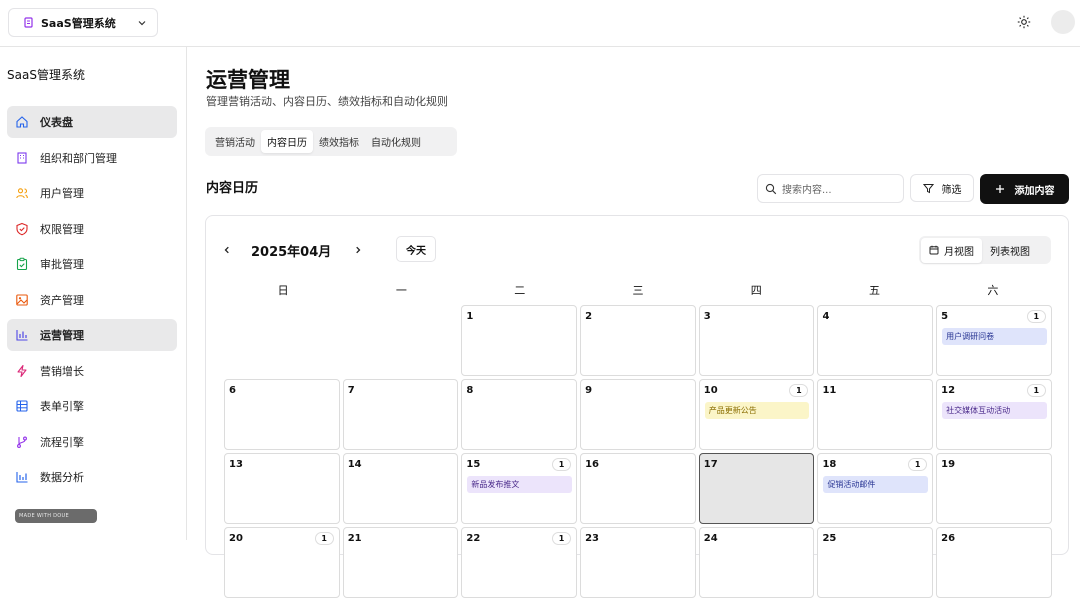 Image resolution: width=1080 pixels, height=598 pixels. Describe the element at coordinates (92, 442) in the screenshot. I see `sidebar-item-workflow-engine: 流程引擎` at that location.